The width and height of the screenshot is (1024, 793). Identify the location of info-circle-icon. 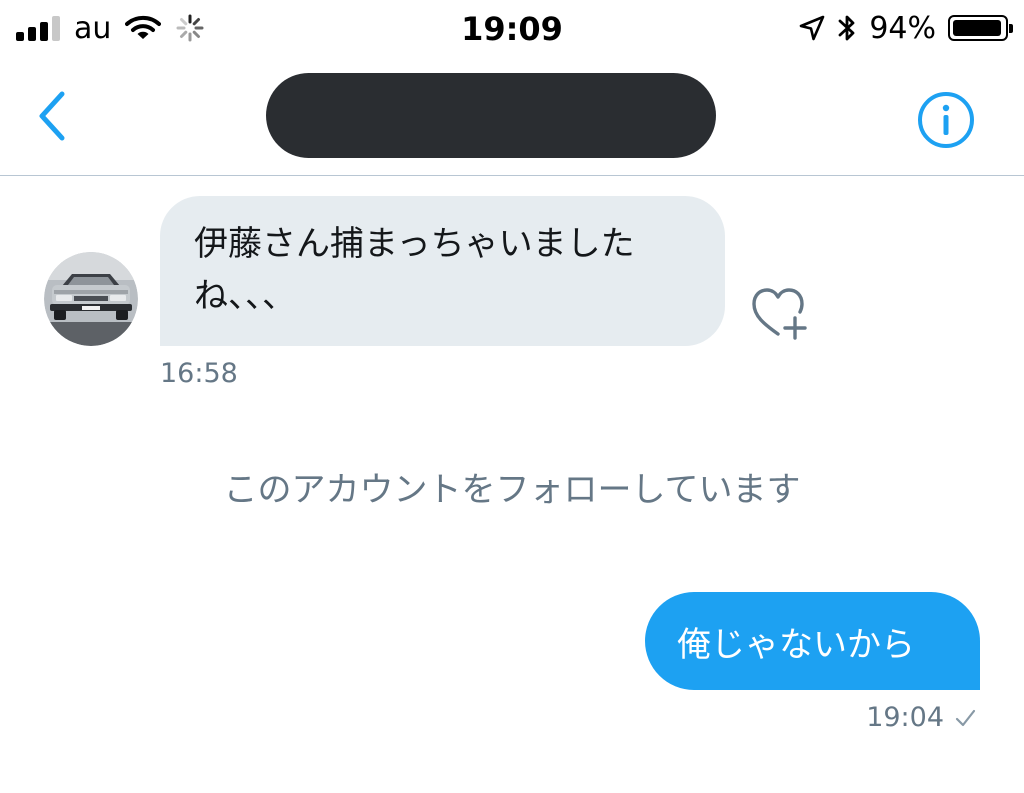
(946, 120).